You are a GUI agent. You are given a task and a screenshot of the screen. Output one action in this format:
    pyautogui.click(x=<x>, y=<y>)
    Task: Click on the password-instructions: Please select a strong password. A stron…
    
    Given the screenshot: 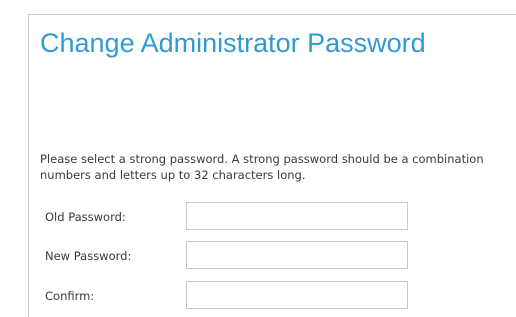 What is the action you would take?
    pyautogui.click(x=278, y=167)
    